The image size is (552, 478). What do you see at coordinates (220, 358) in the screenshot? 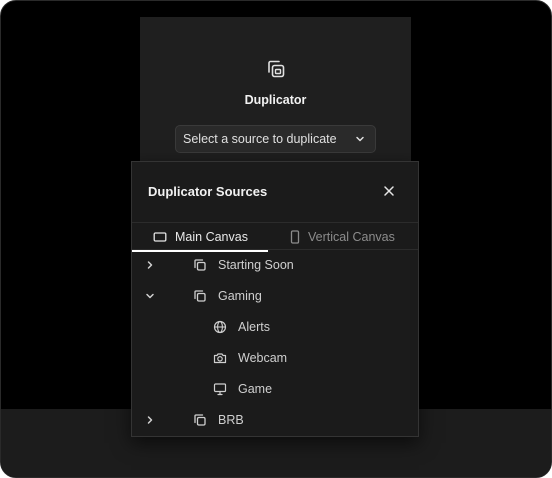
I see `camera-icon` at bounding box center [220, 358].